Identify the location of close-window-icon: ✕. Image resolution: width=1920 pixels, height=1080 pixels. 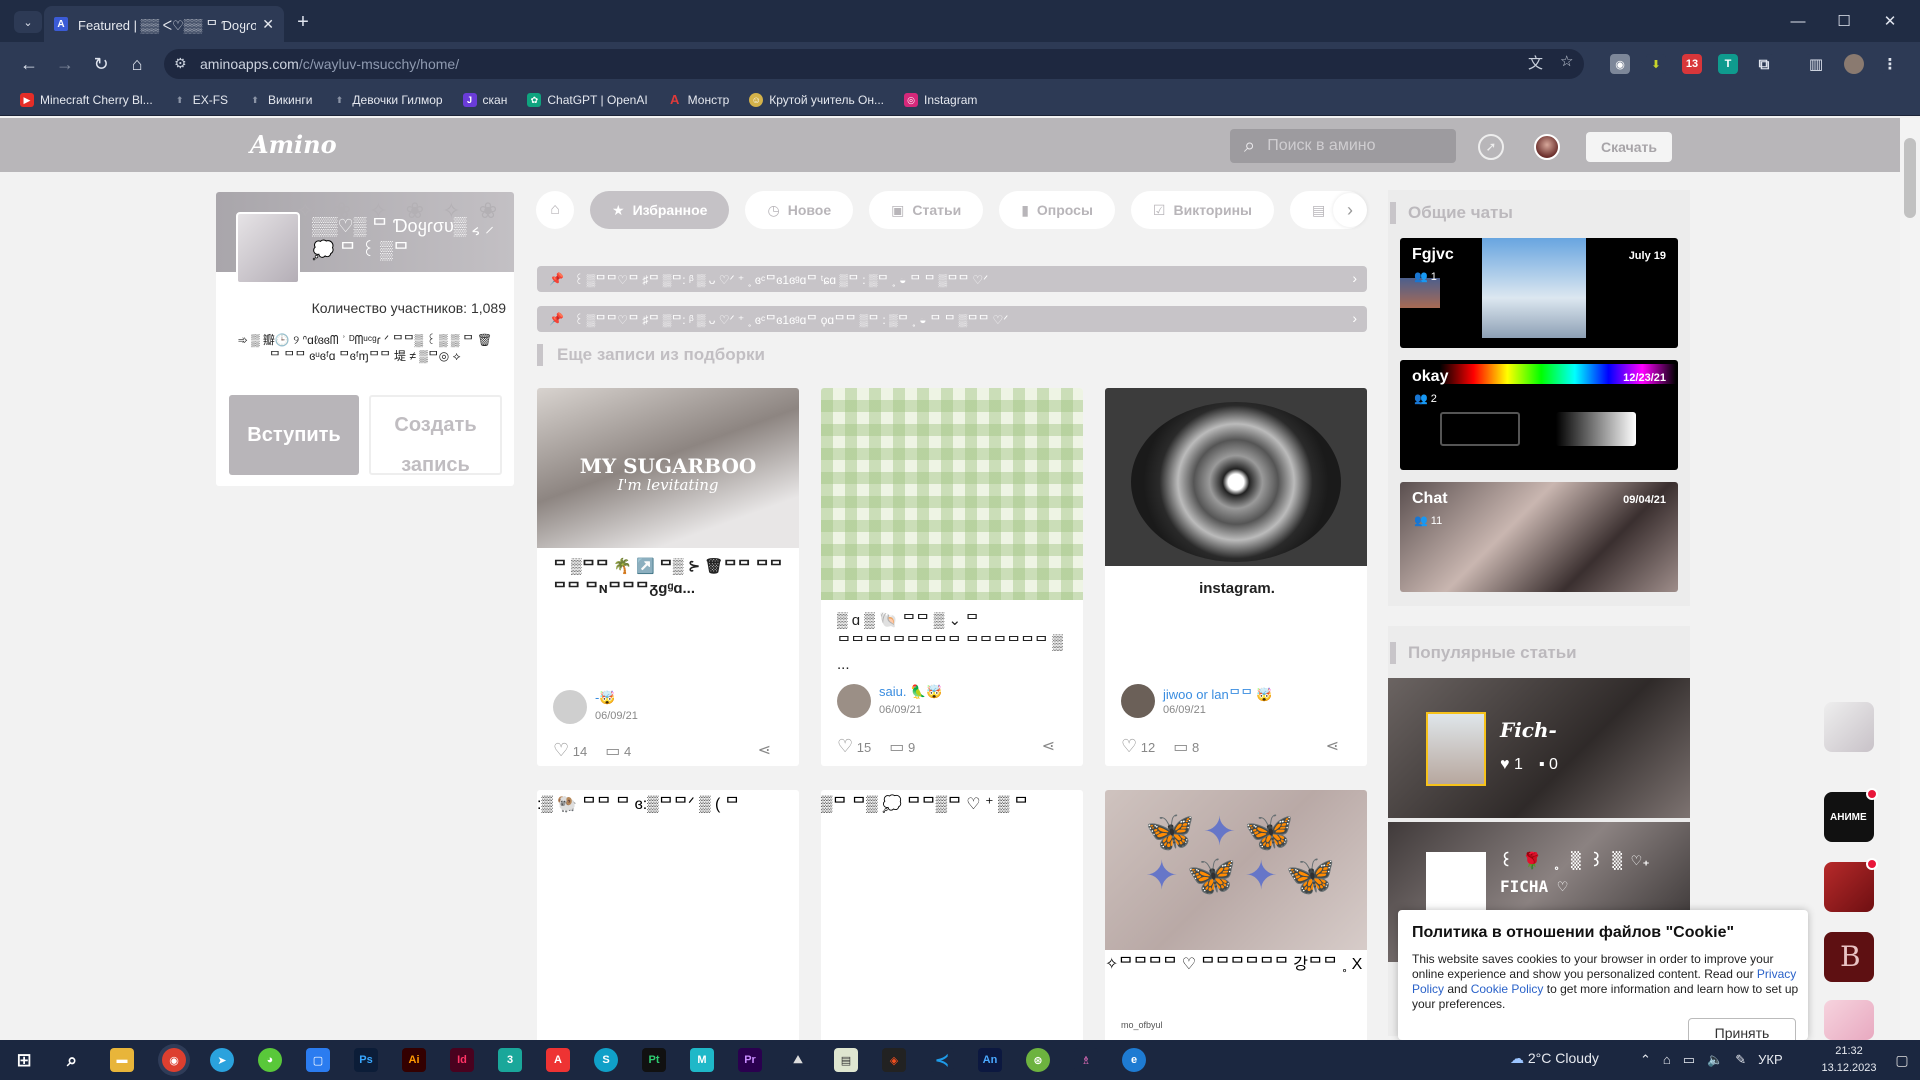
(1890, 21).